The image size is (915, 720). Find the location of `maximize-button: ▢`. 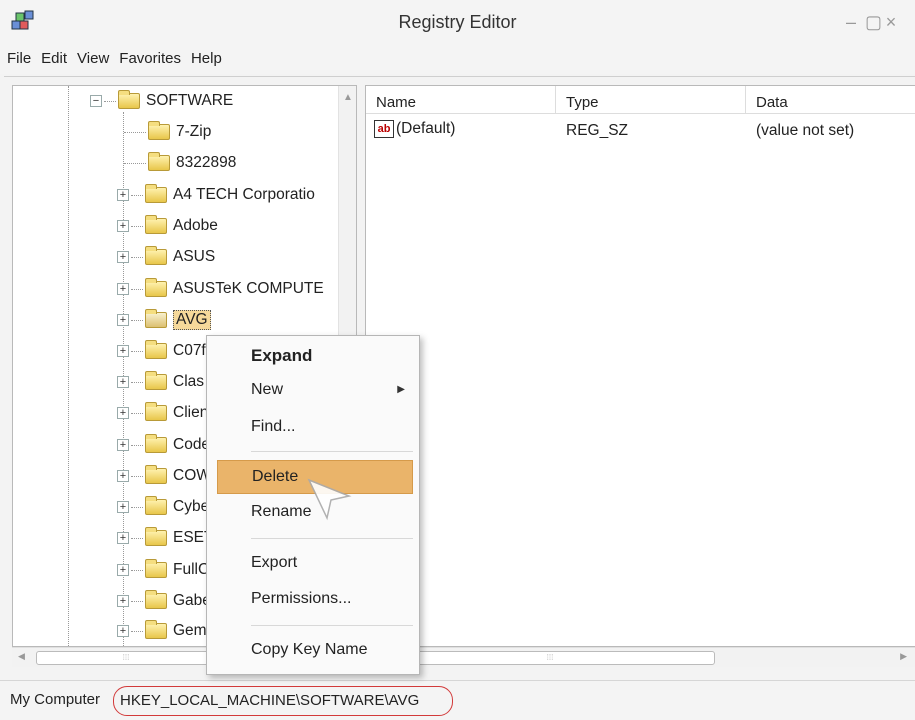

maximize-button: ▢ is located at coordinates (875, 22).